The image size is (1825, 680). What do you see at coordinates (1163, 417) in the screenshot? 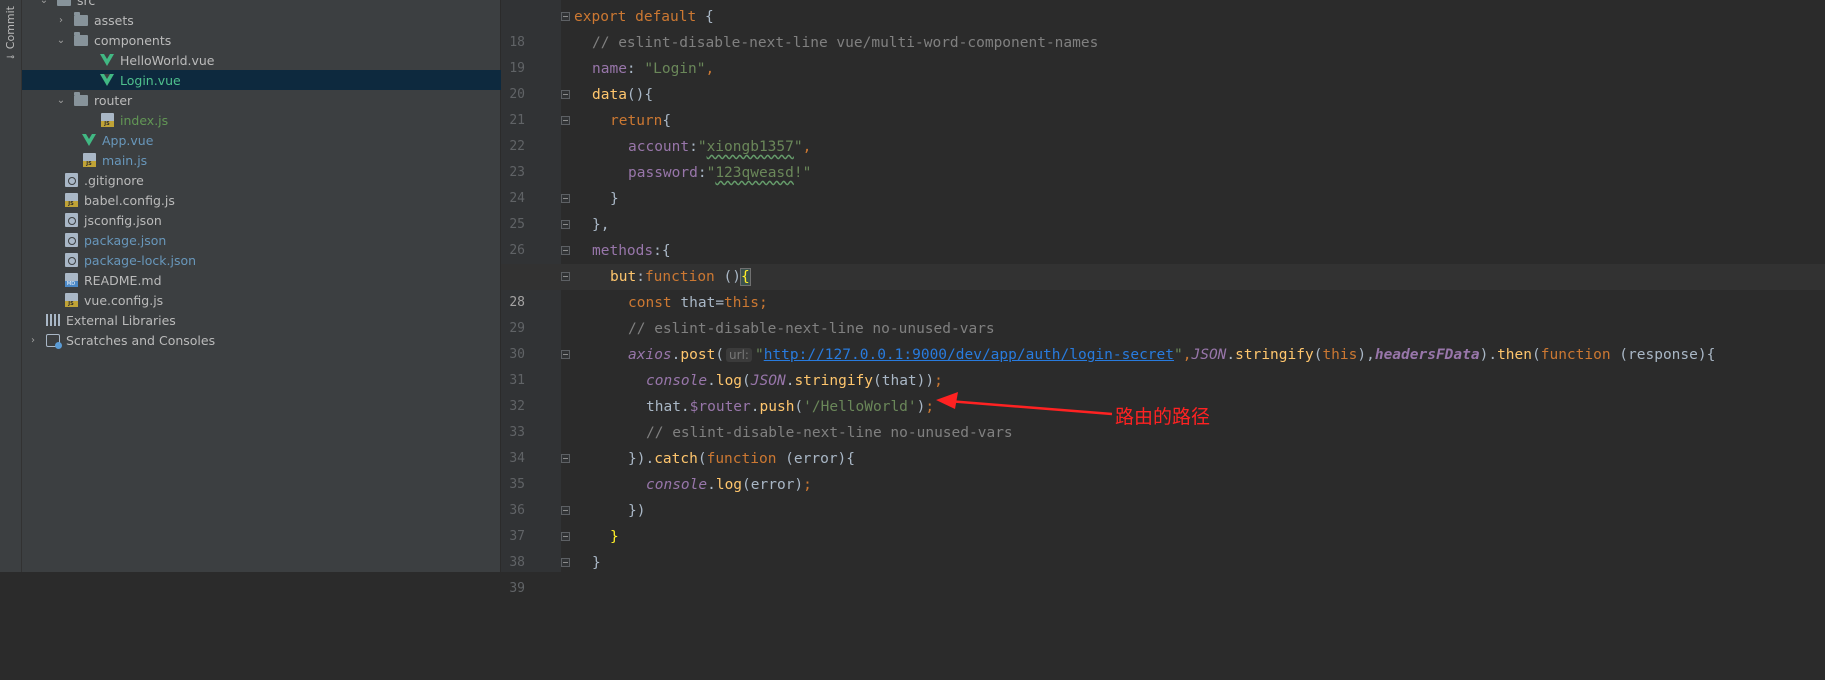
I see `annotation-label: 路由的路径` at bounding box center [1163, 417].